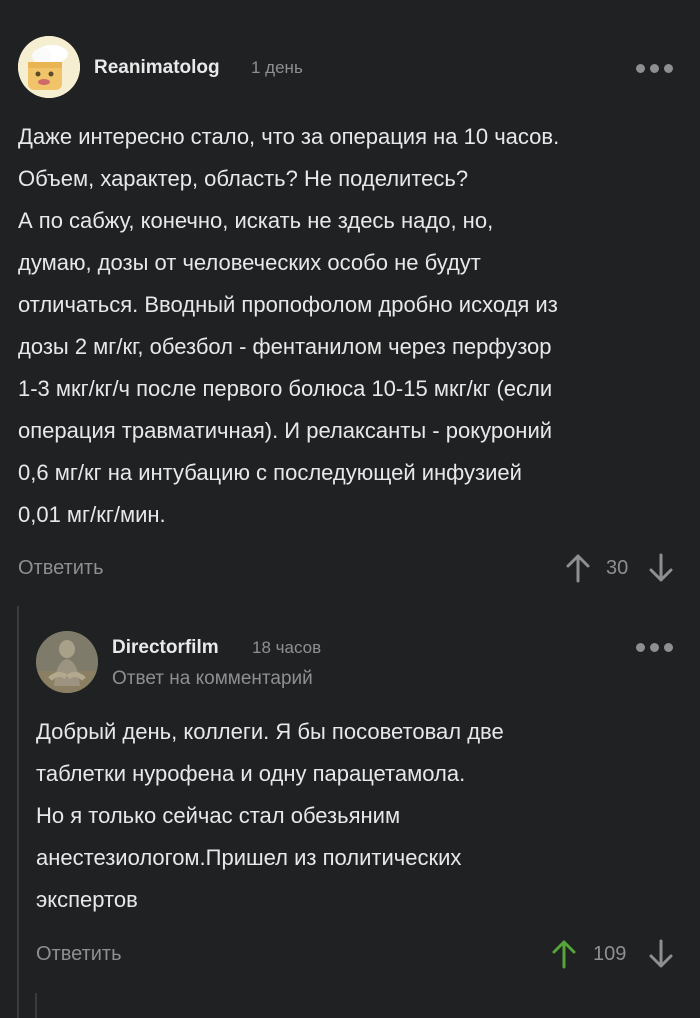 The height and width of the screenshot is (1018, 700). Describe the element at coordinates (165, 648) in the screenshot. I see `username: Directorfilm` at that location.